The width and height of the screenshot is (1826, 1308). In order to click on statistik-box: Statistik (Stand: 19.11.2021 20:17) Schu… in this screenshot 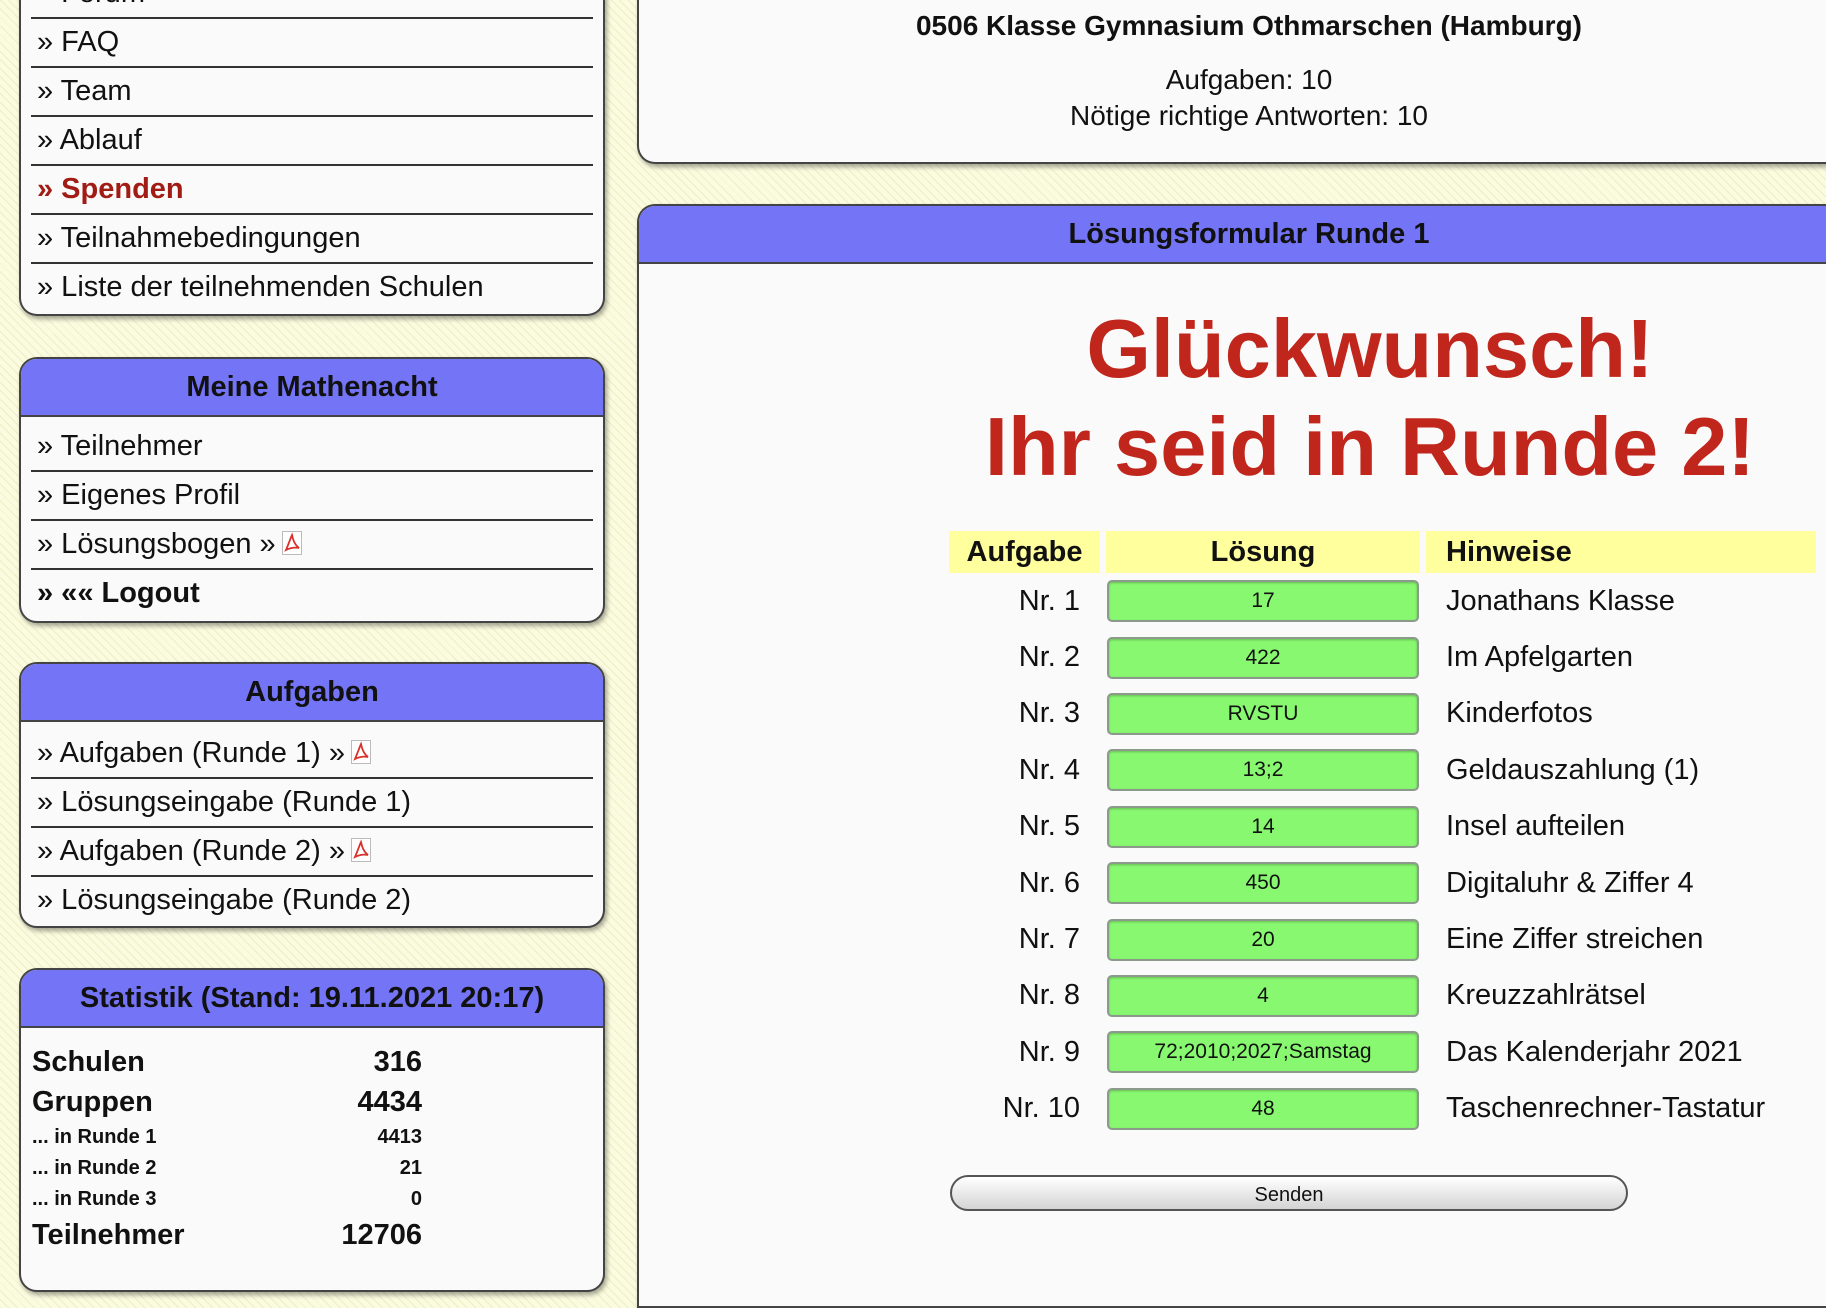, I will do `click(312, 1130)`.